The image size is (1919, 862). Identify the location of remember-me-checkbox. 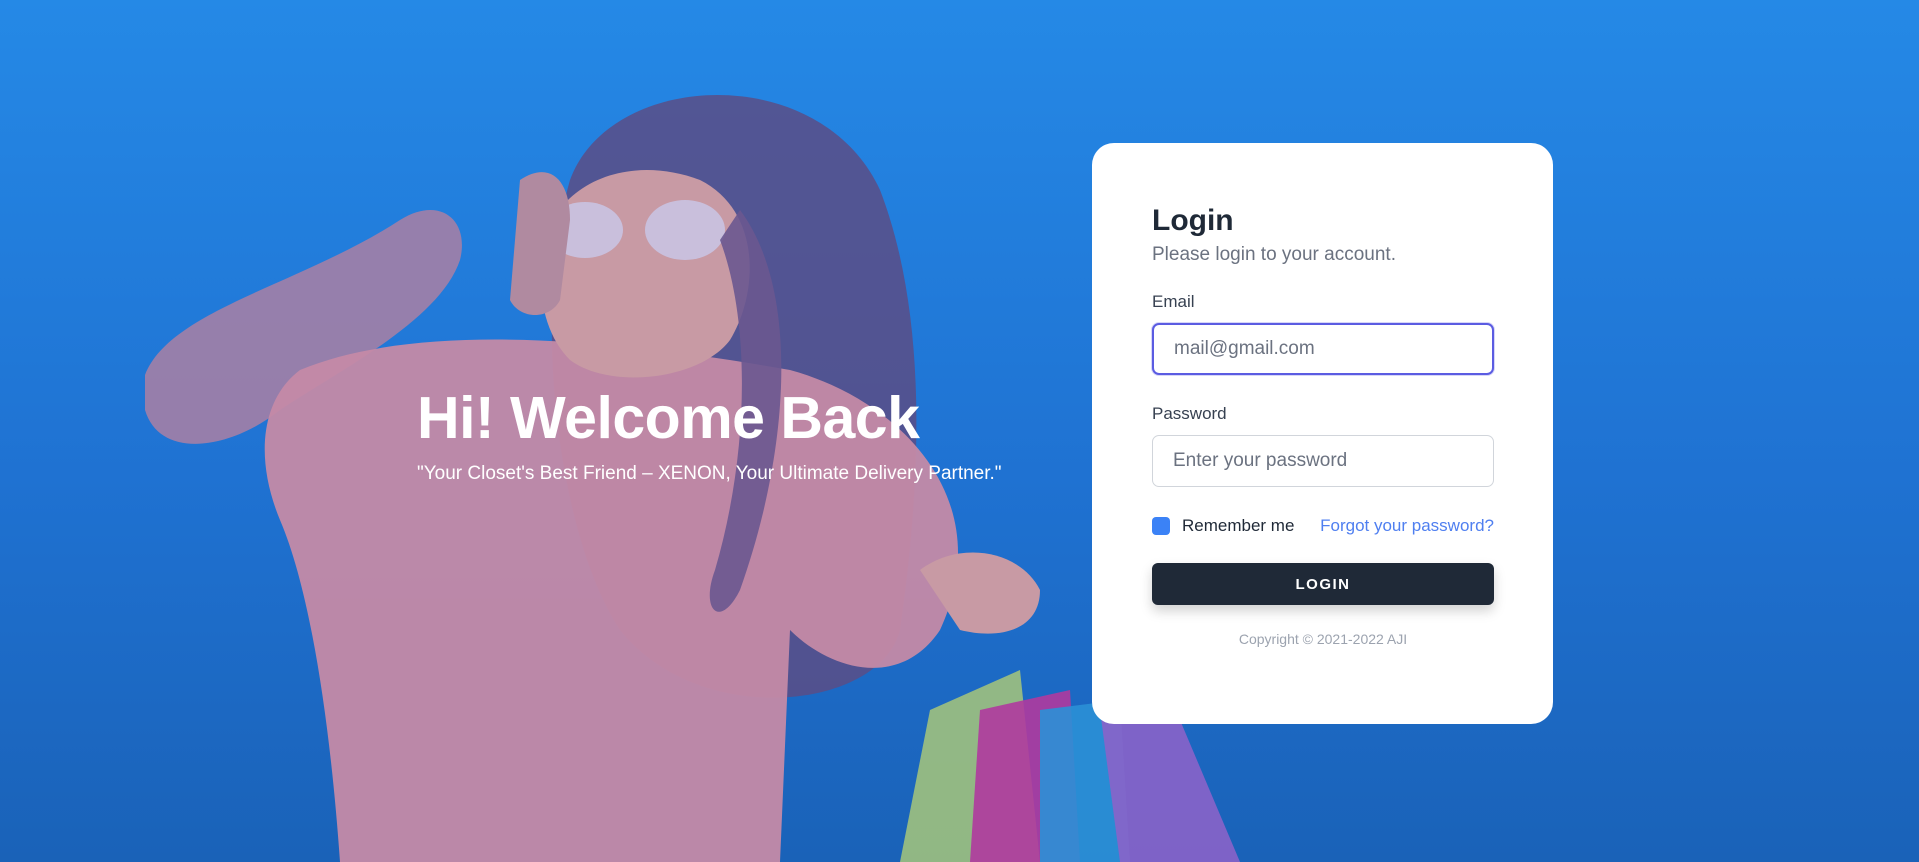
(1161, 526).